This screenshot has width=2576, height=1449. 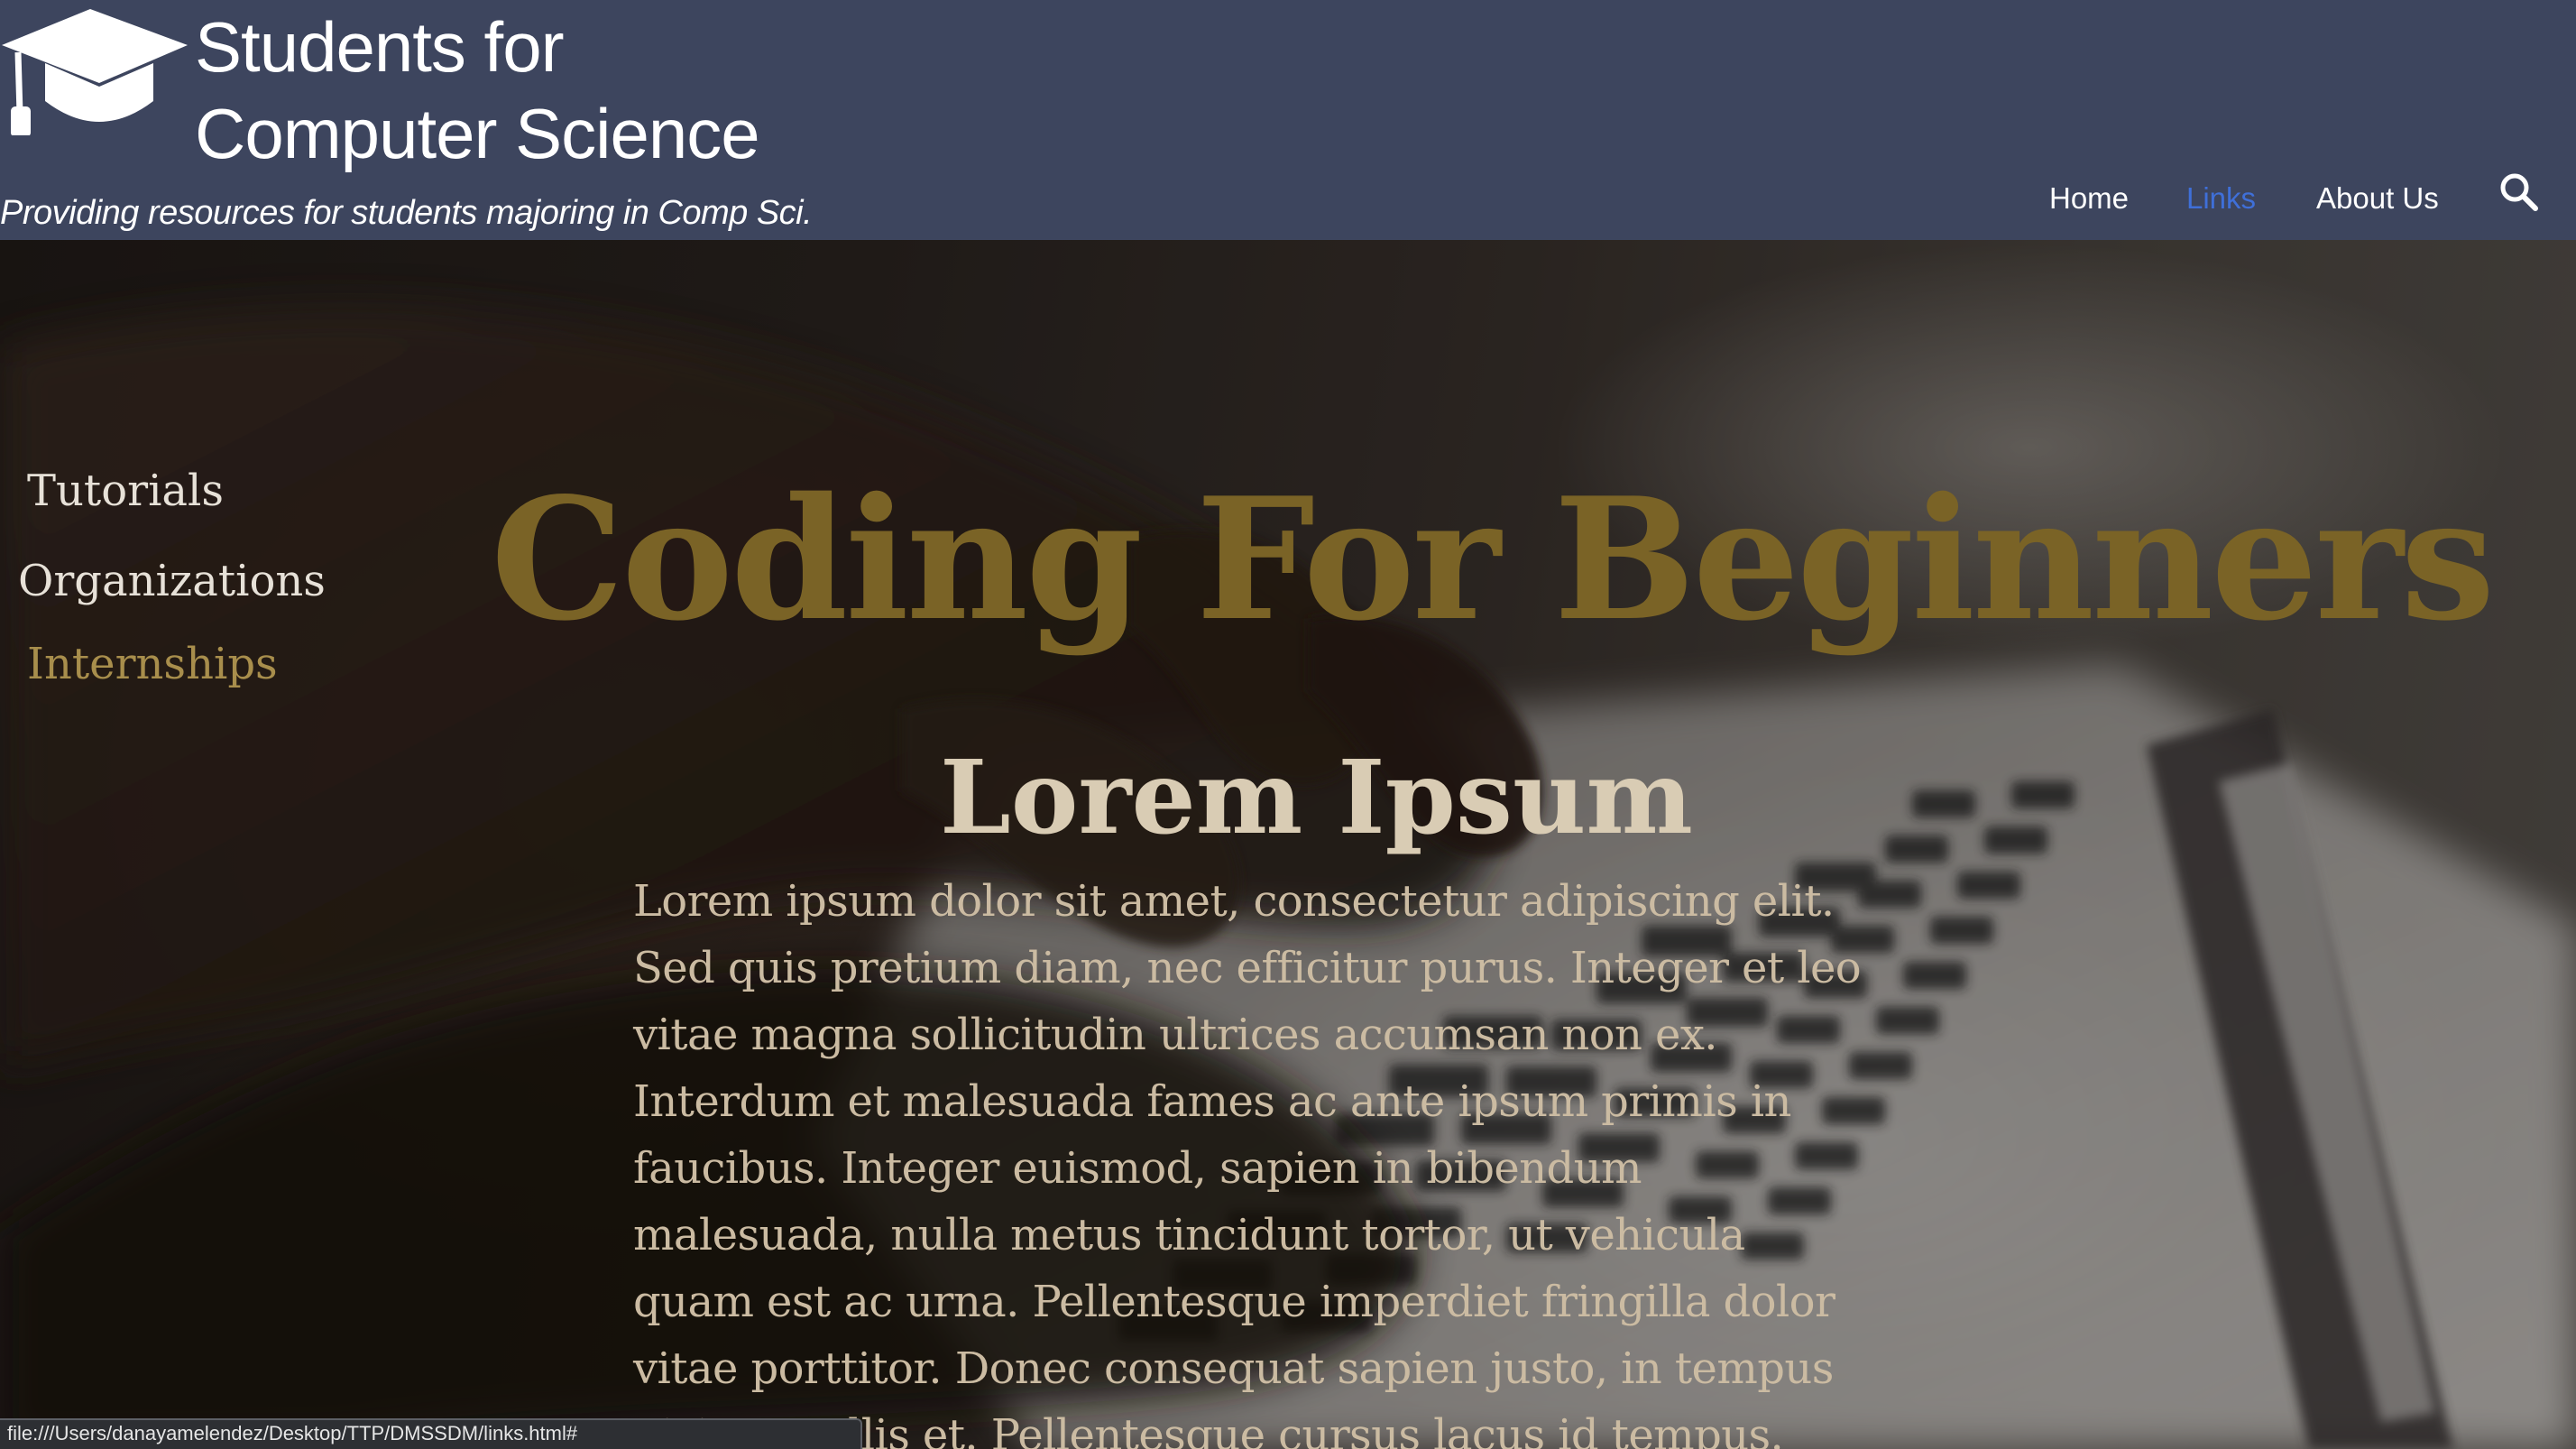 What do you see at coordinates (1493, 559) in the screenshot?
I see `page-title: Coding For Beginners` at bounding box center [1493, 559].